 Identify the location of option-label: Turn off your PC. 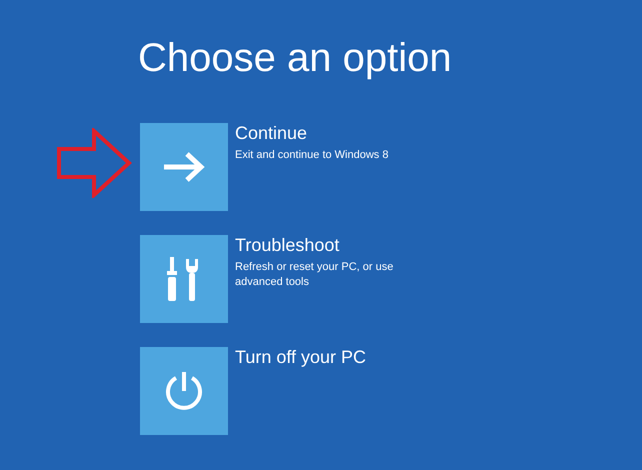
(330, 357).